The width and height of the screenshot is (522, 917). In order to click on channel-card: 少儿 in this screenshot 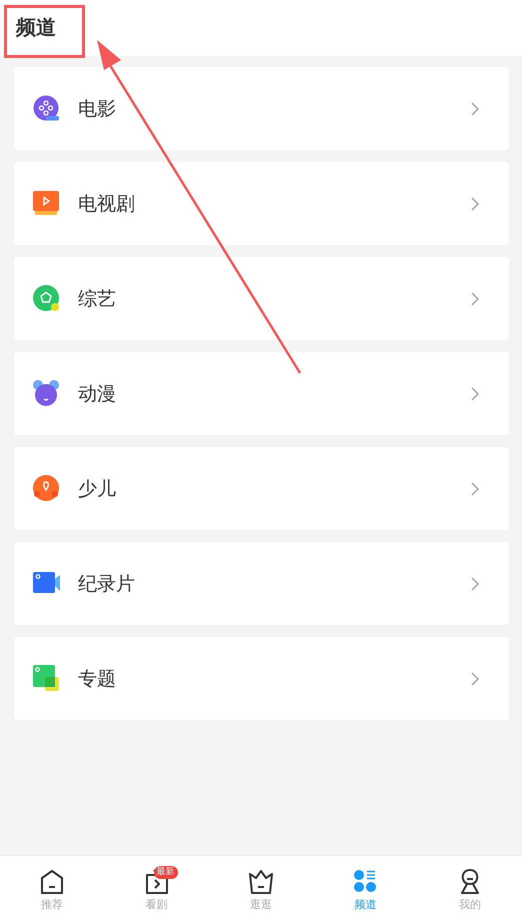, I will do `click(261, 488)`.